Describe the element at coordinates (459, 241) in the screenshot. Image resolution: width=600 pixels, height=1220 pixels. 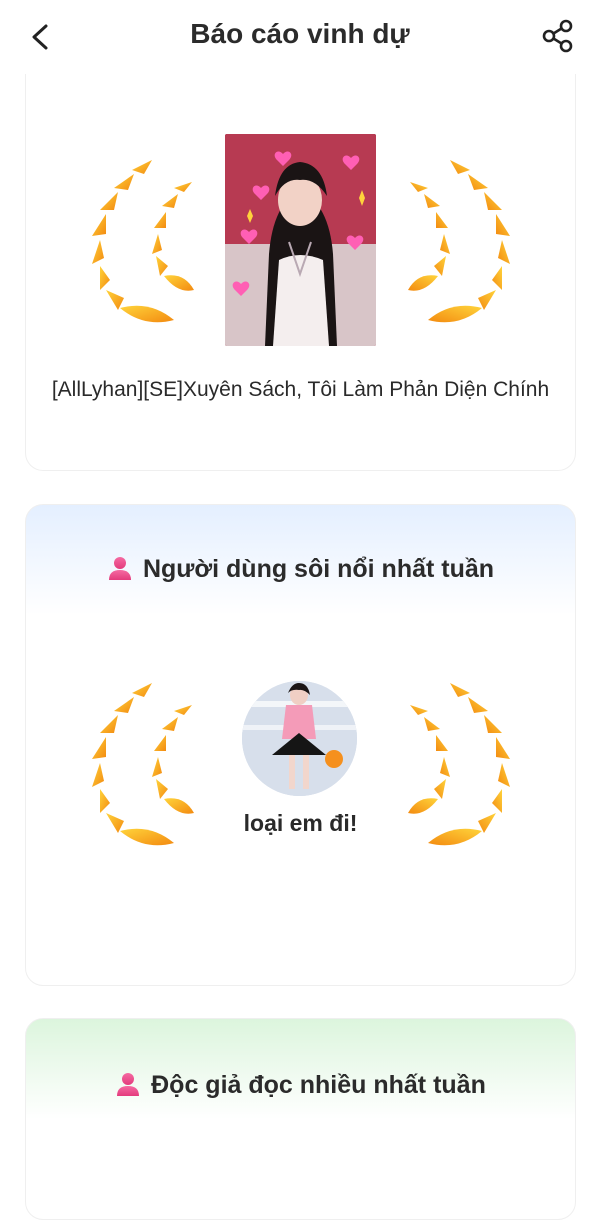
I see `laurel-wreath-right-icon` at that location.